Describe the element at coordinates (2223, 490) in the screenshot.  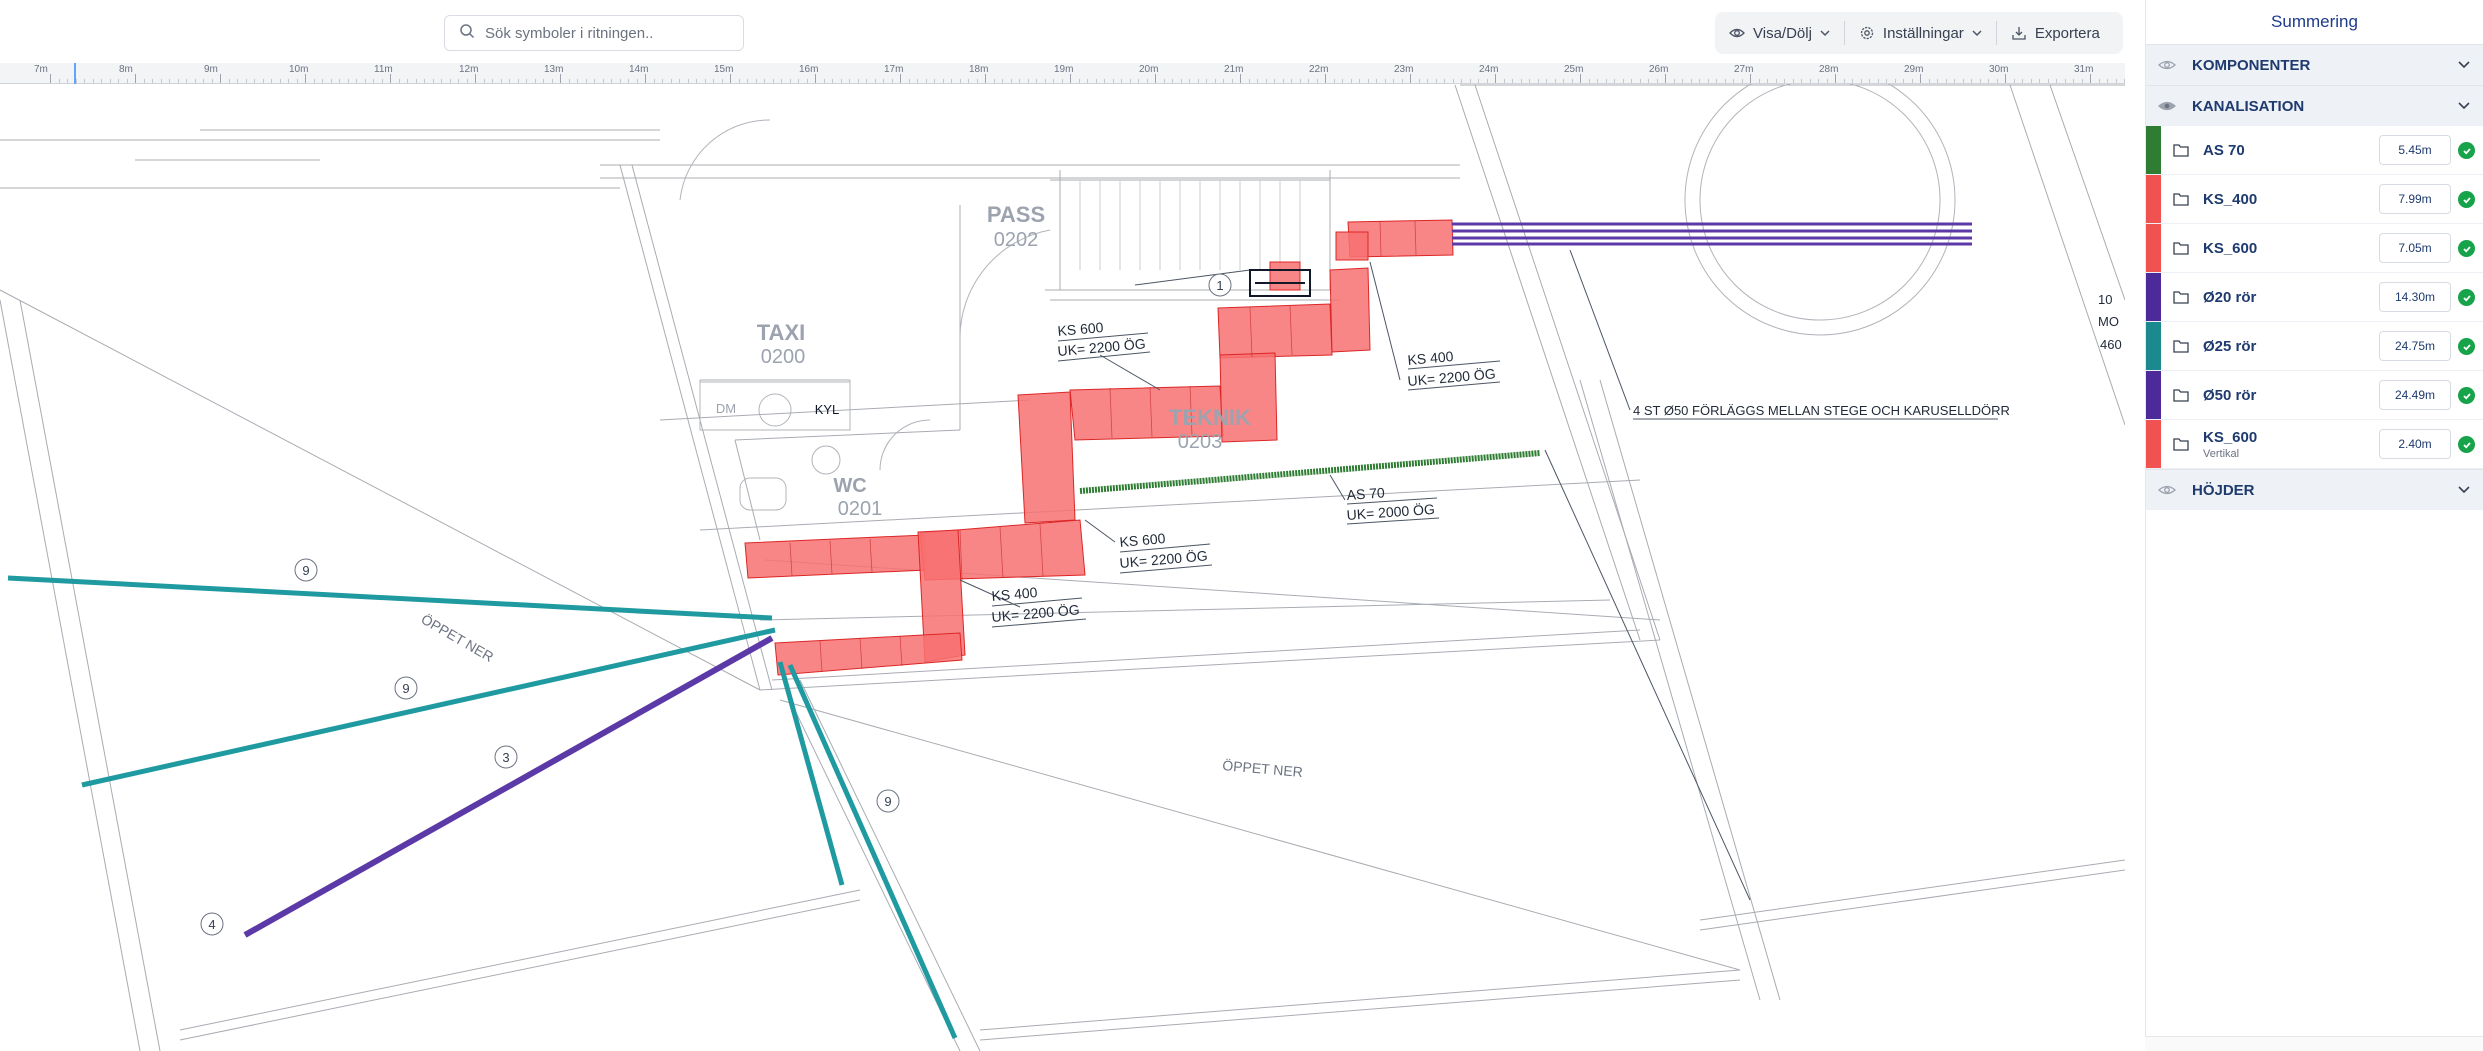
I see `section-label: HÖJDER` at that location.